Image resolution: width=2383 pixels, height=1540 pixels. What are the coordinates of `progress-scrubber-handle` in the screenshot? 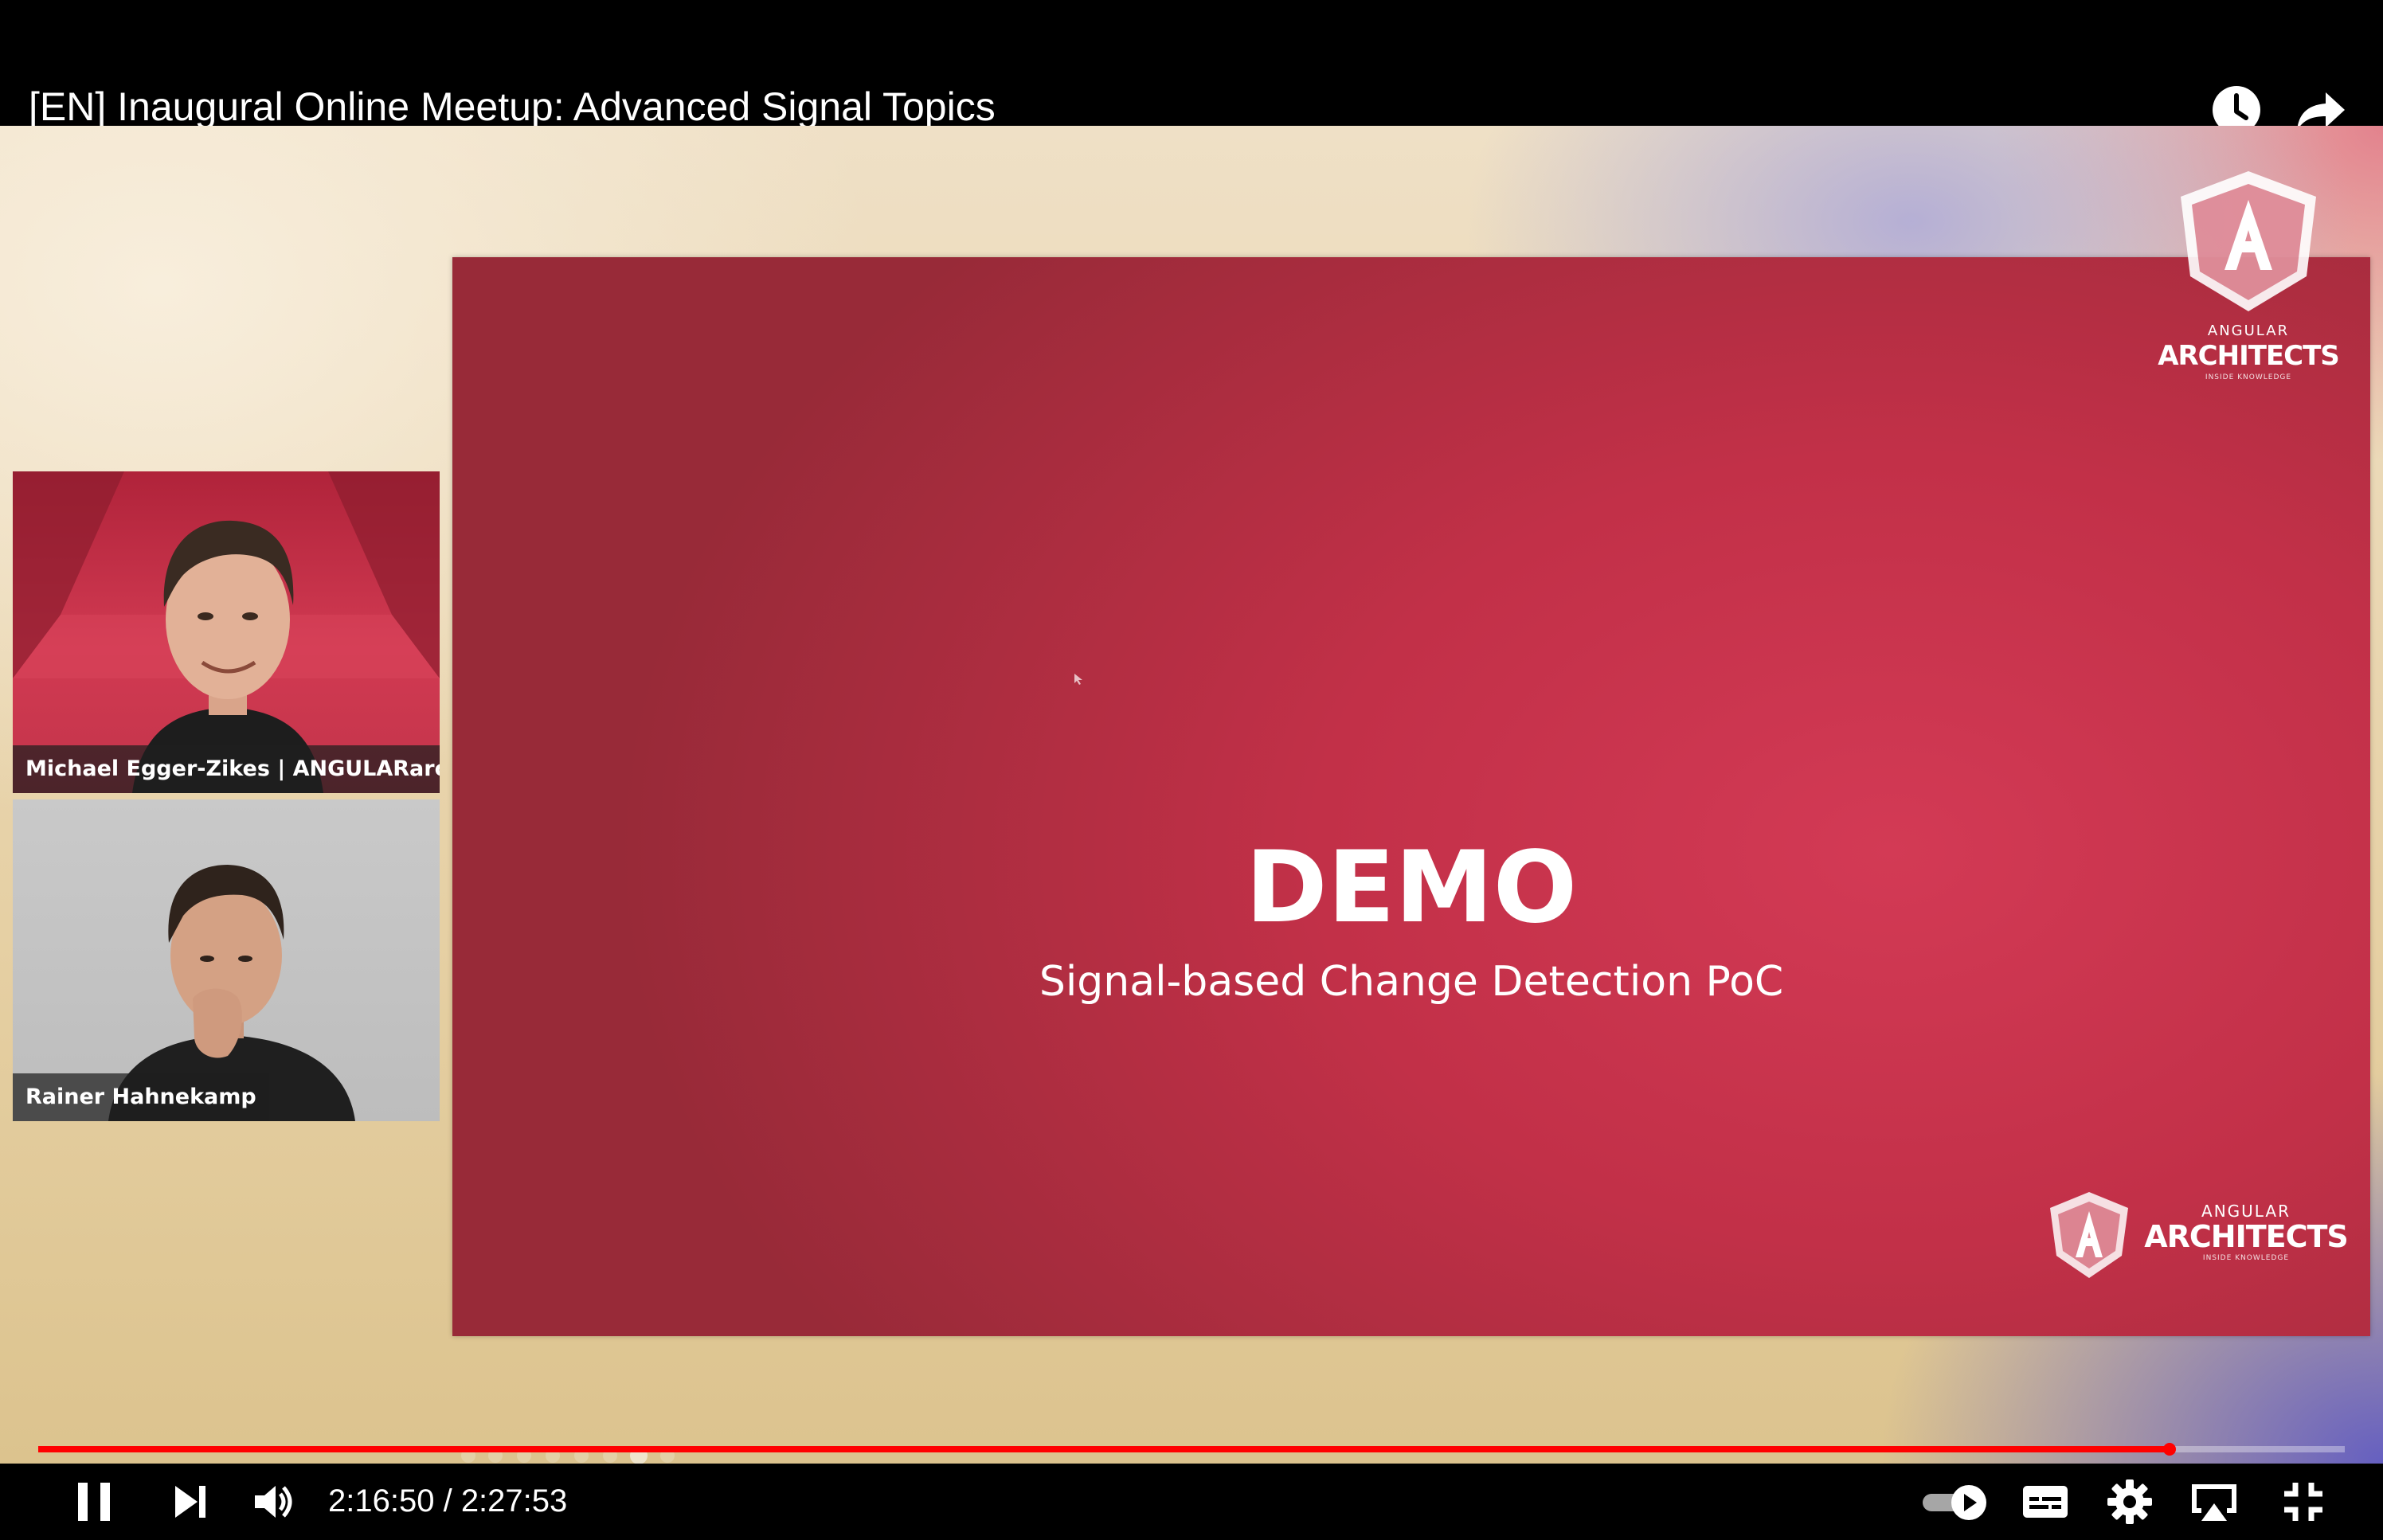 It's located at (2169, 1449).